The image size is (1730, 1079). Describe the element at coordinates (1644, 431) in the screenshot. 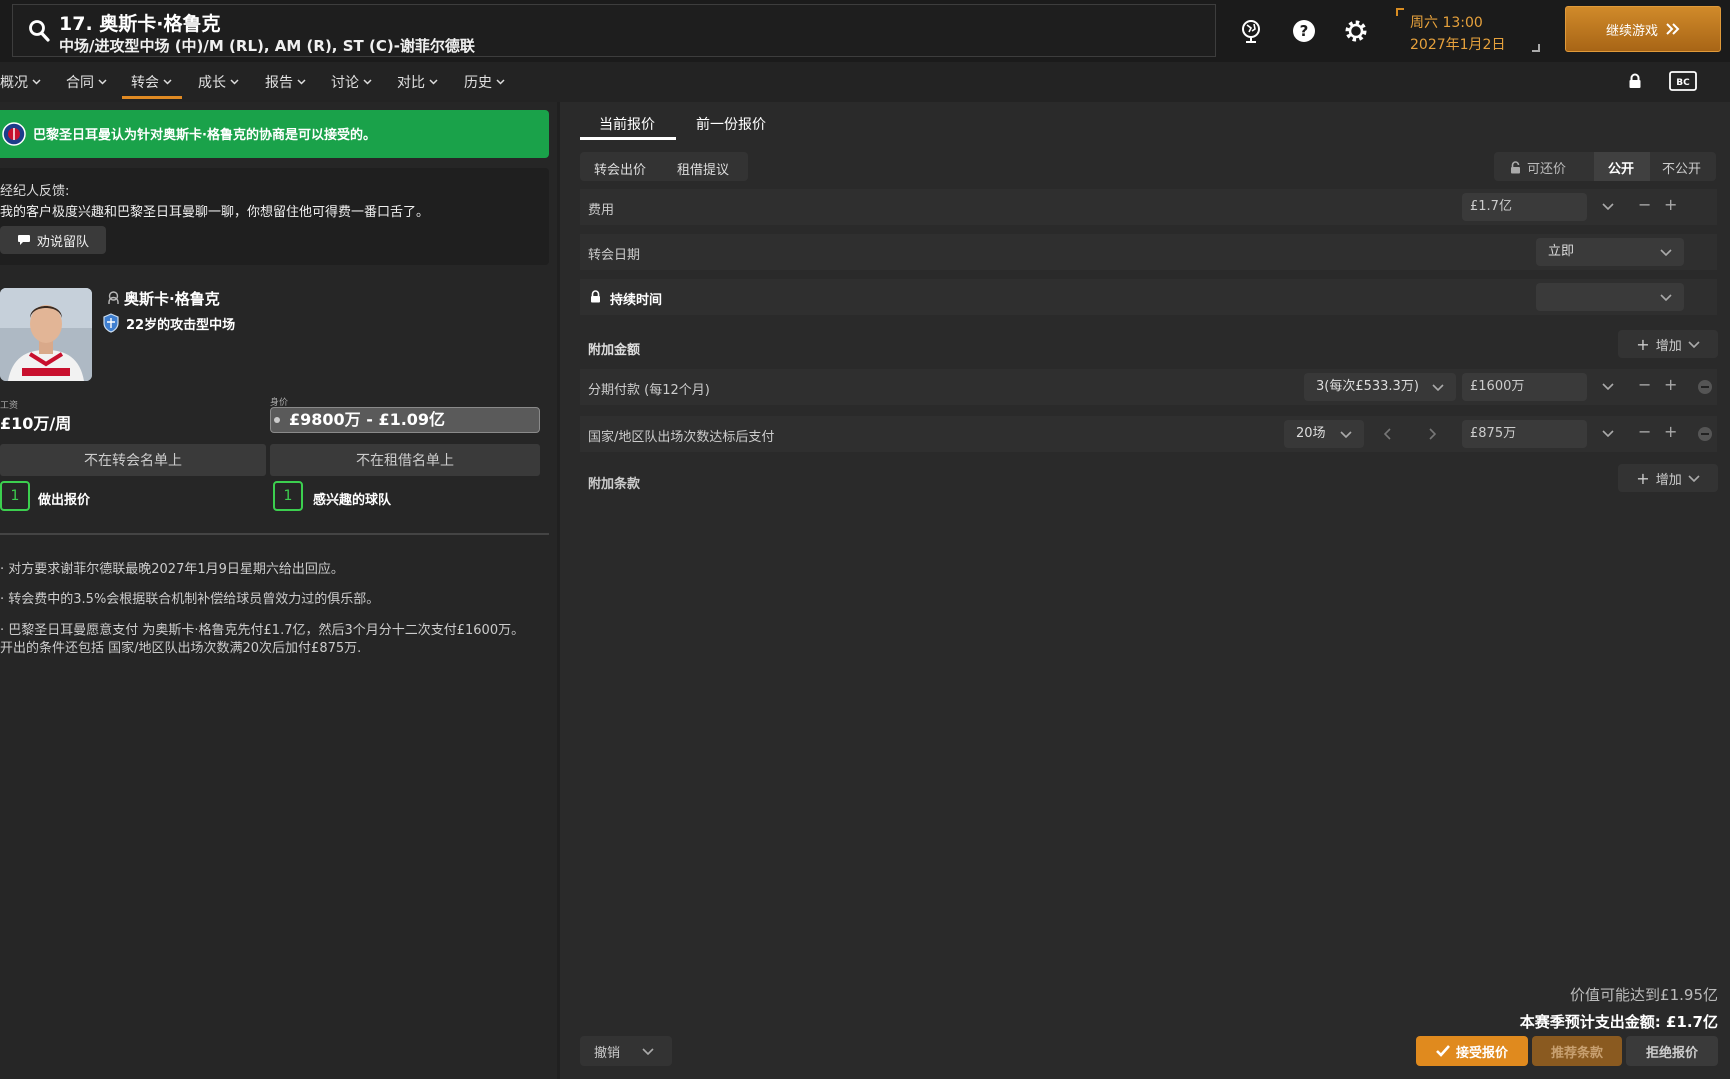

I see `caps-decrease-button: −` at that location.